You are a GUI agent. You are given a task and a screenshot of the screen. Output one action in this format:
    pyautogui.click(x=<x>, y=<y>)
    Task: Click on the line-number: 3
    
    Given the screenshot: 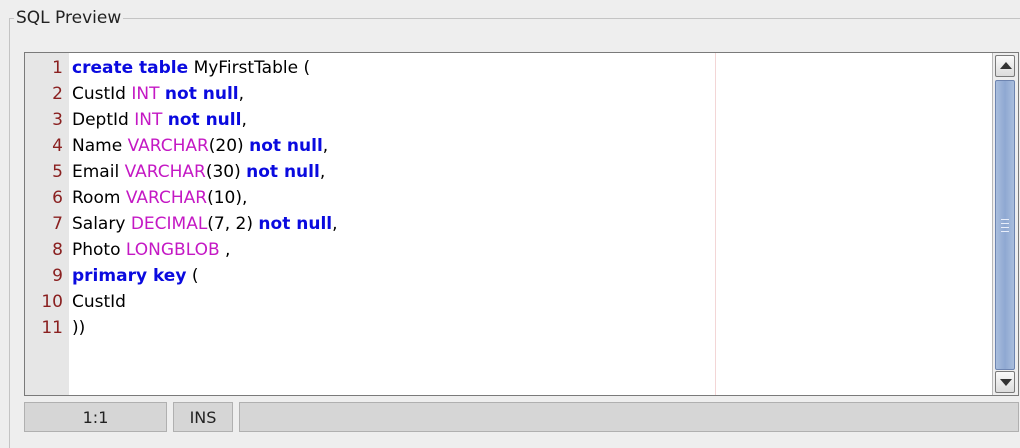 What is the action you would take?
    pyautogui.click(x=57, y=120)
    